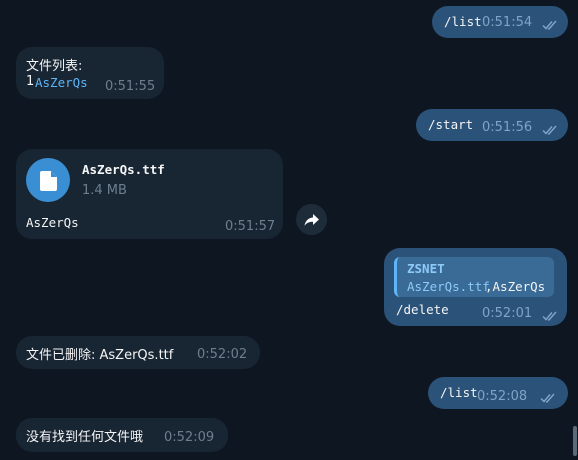 The height and width of the screenshot is (460, 578). I want to click on scrollbar, so click(575, 230).